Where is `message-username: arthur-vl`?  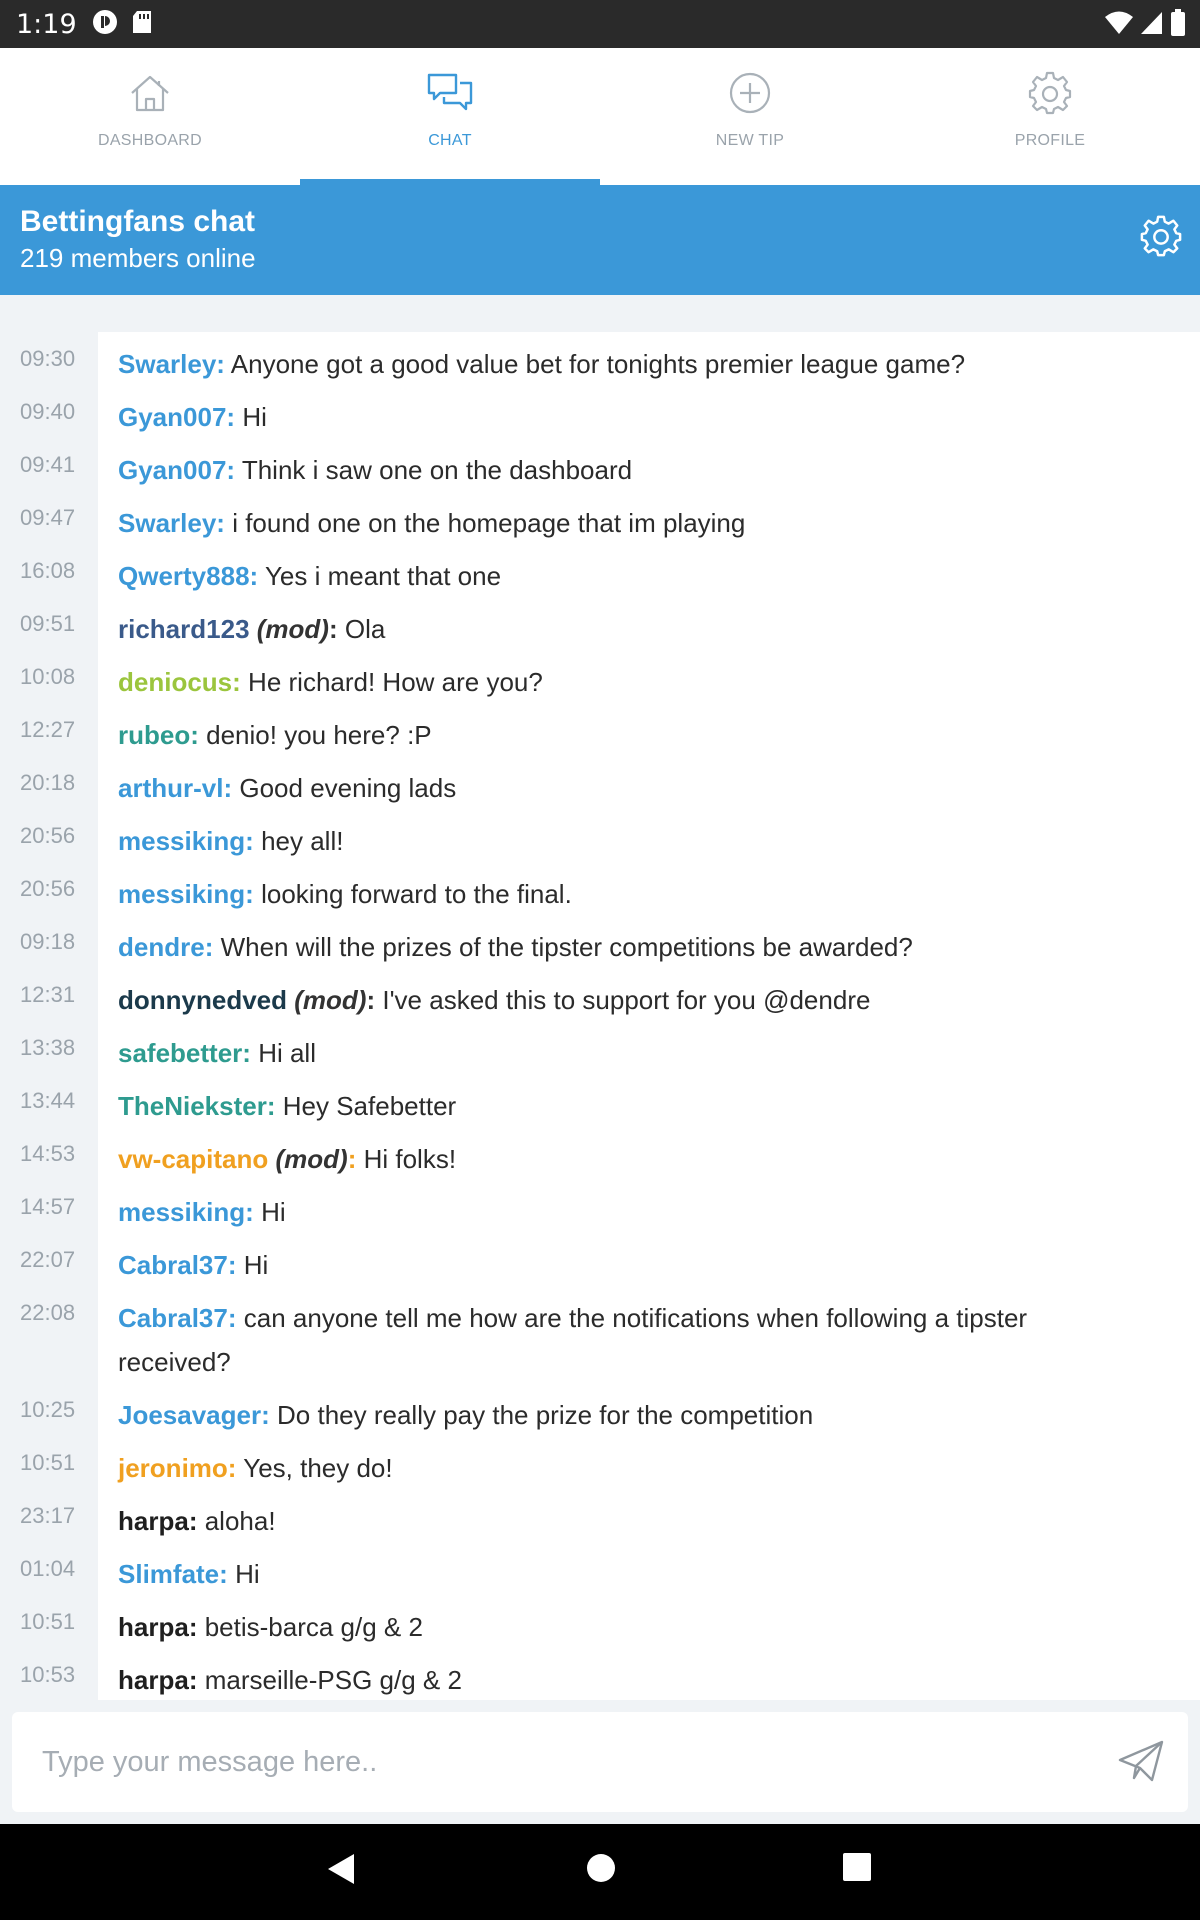 message-username: arthur-vl is located at coordinates (170, 788).